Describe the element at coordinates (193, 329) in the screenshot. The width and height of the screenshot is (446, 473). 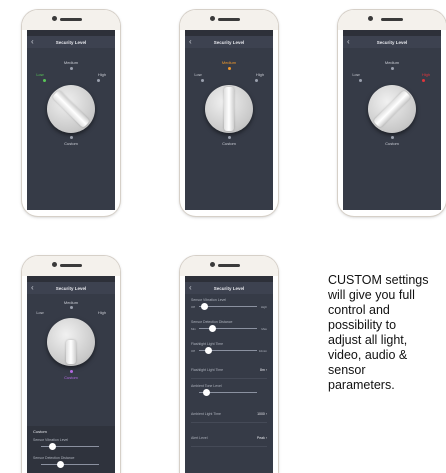
I see `slider-min-label: Min` at that location.